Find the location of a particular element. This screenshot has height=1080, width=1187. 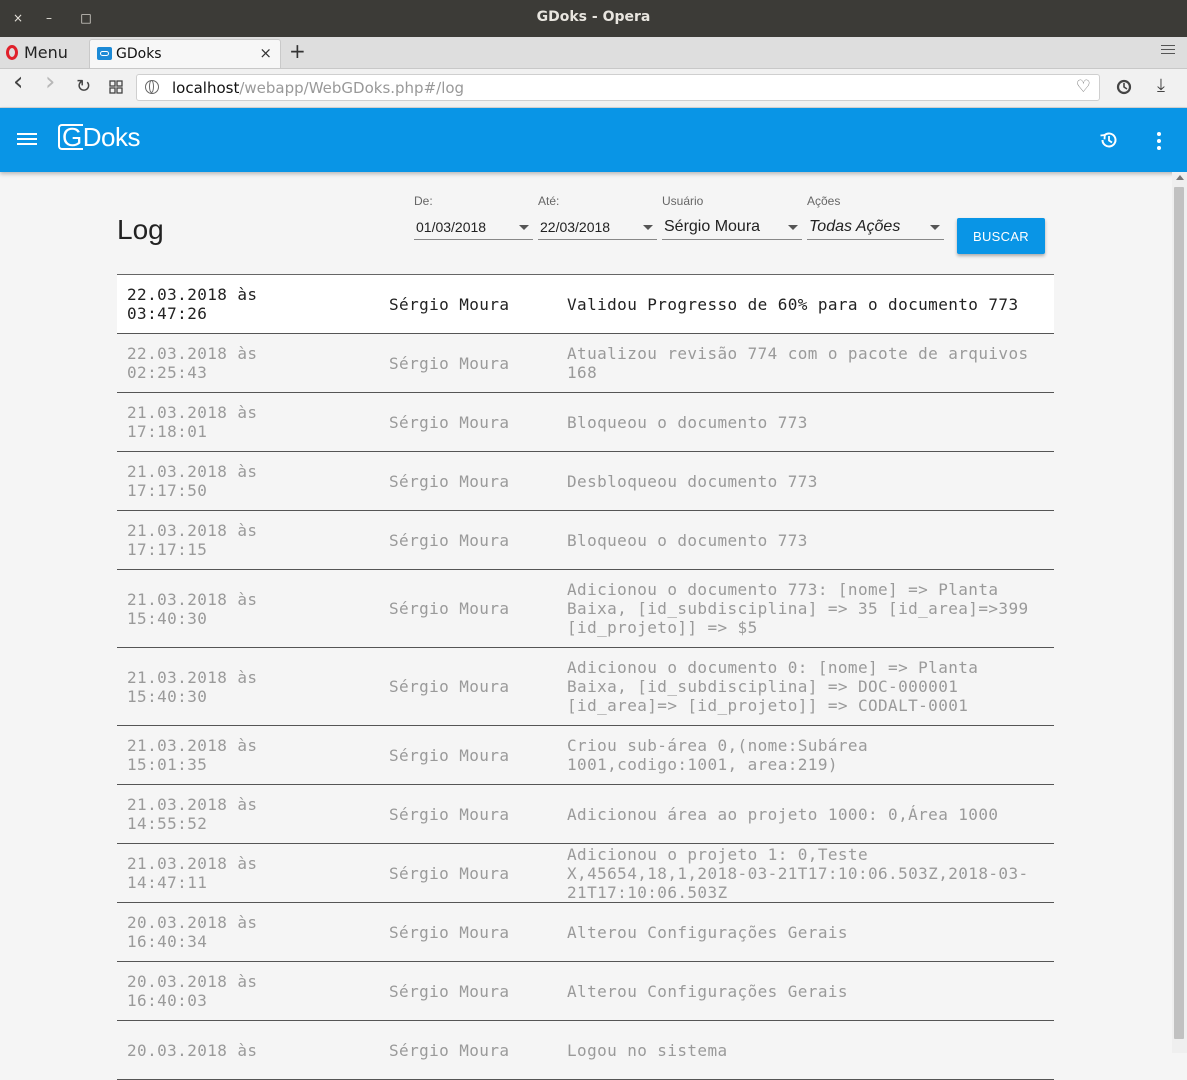

acoes-select: Todas Ações is located at coordinates (875, 227).